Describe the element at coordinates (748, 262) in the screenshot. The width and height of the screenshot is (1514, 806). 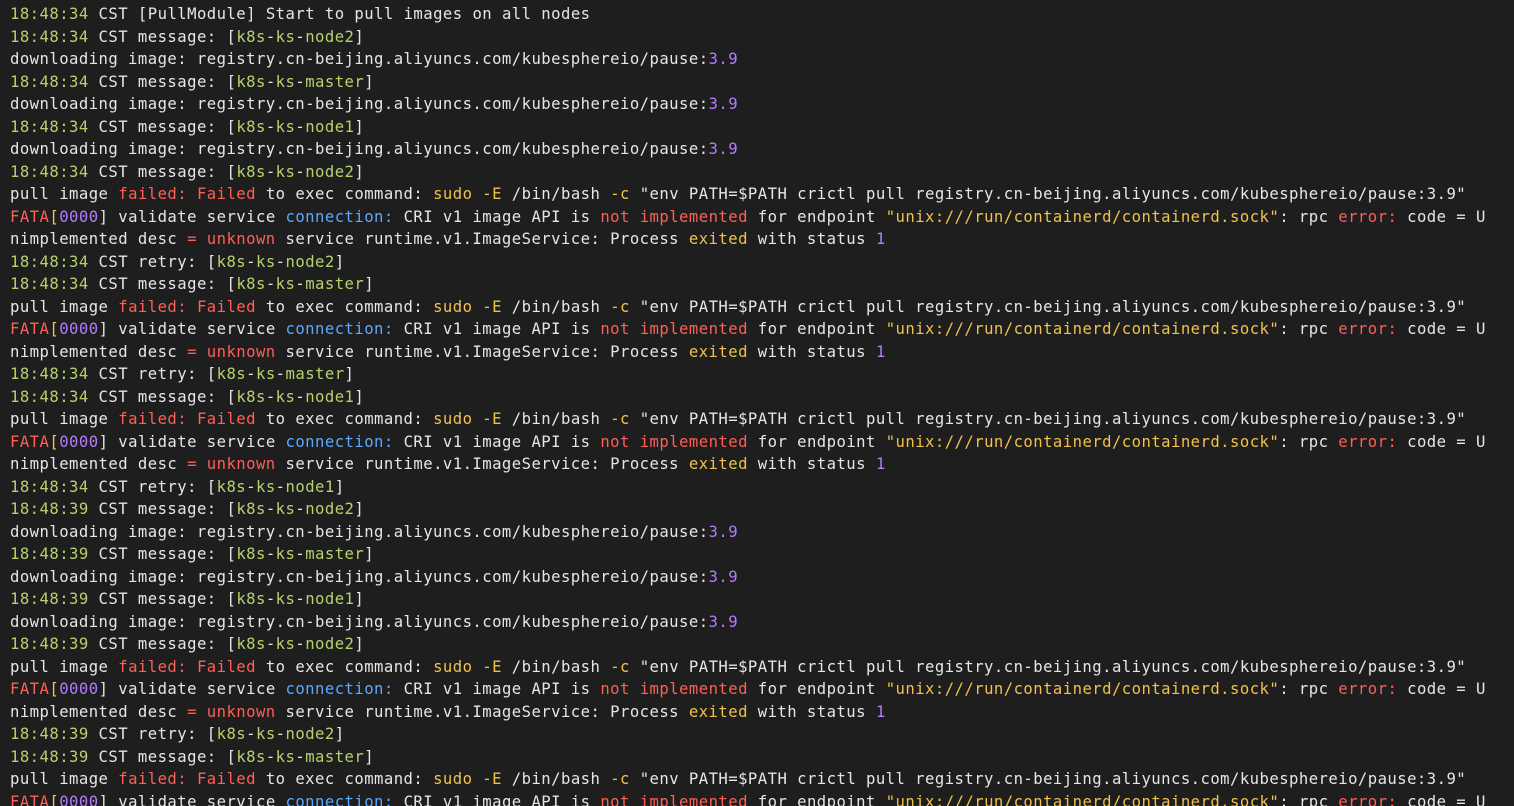
I see `terminal-line: 18:48:34 CST retry: [k8s-ks-node2]` at that location.